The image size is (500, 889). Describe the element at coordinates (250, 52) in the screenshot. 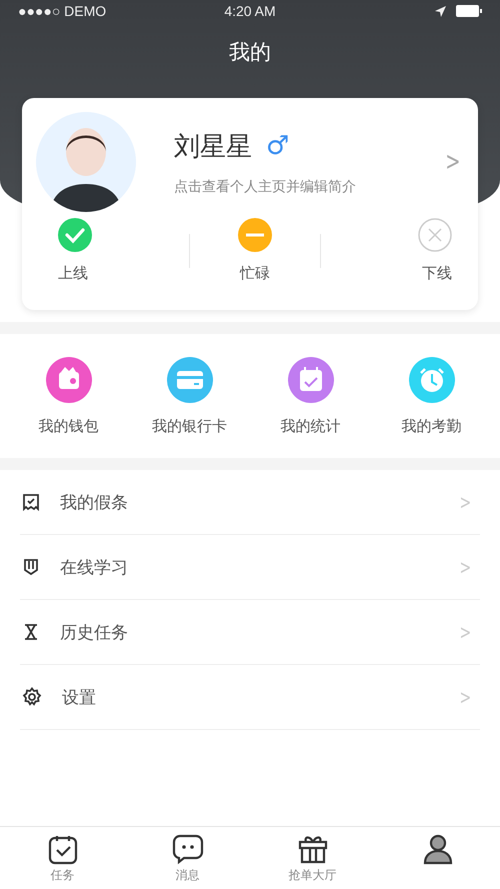

I see `page-title: 我的` at that location.